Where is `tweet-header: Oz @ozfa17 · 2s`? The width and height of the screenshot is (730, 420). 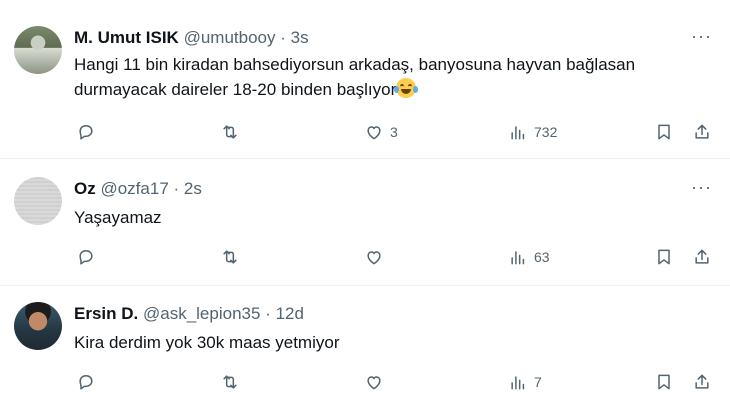 tweet-header: Oz @ozfa17 · 2s is located at coordinates (138, 189).